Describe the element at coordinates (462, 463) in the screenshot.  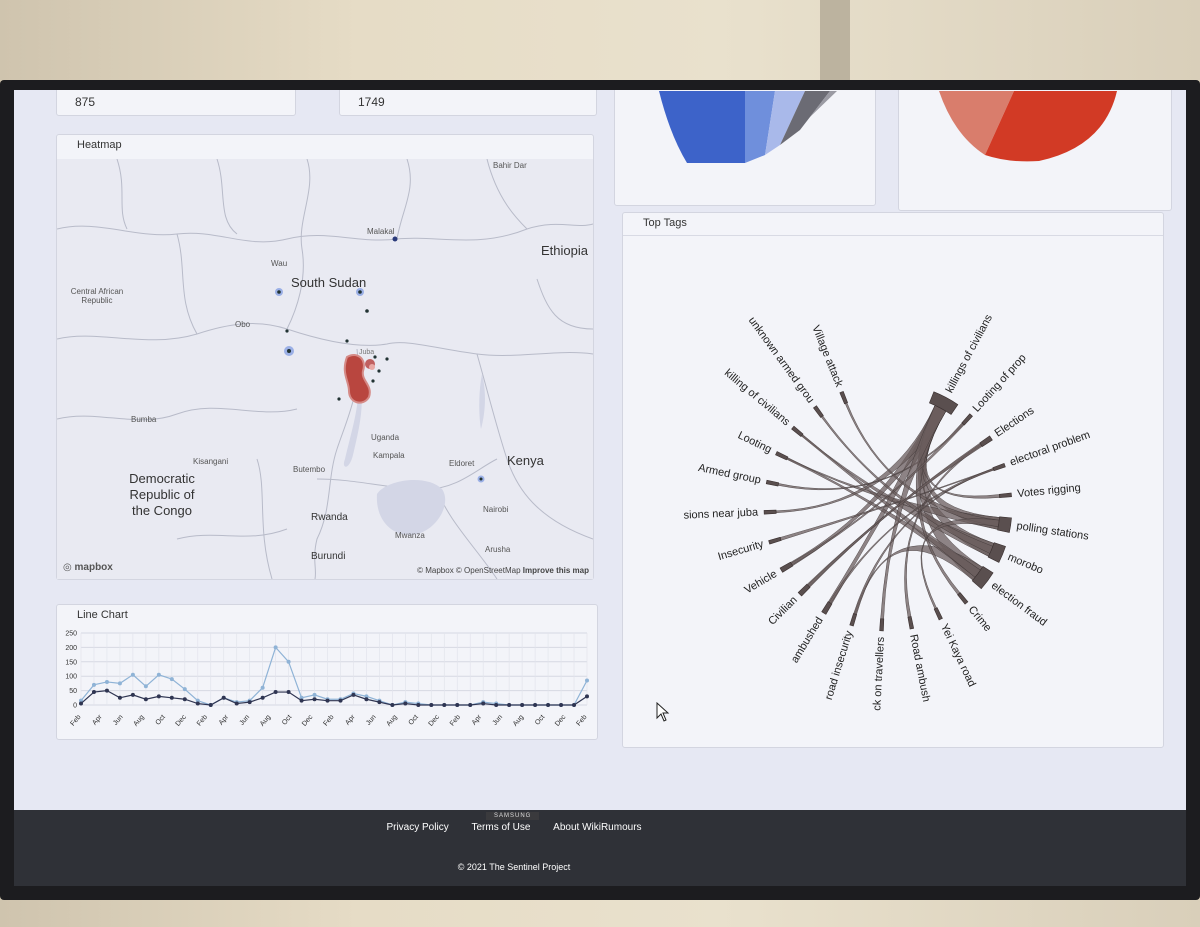
I see `map-label-eldoret: Eldoret` at that location.